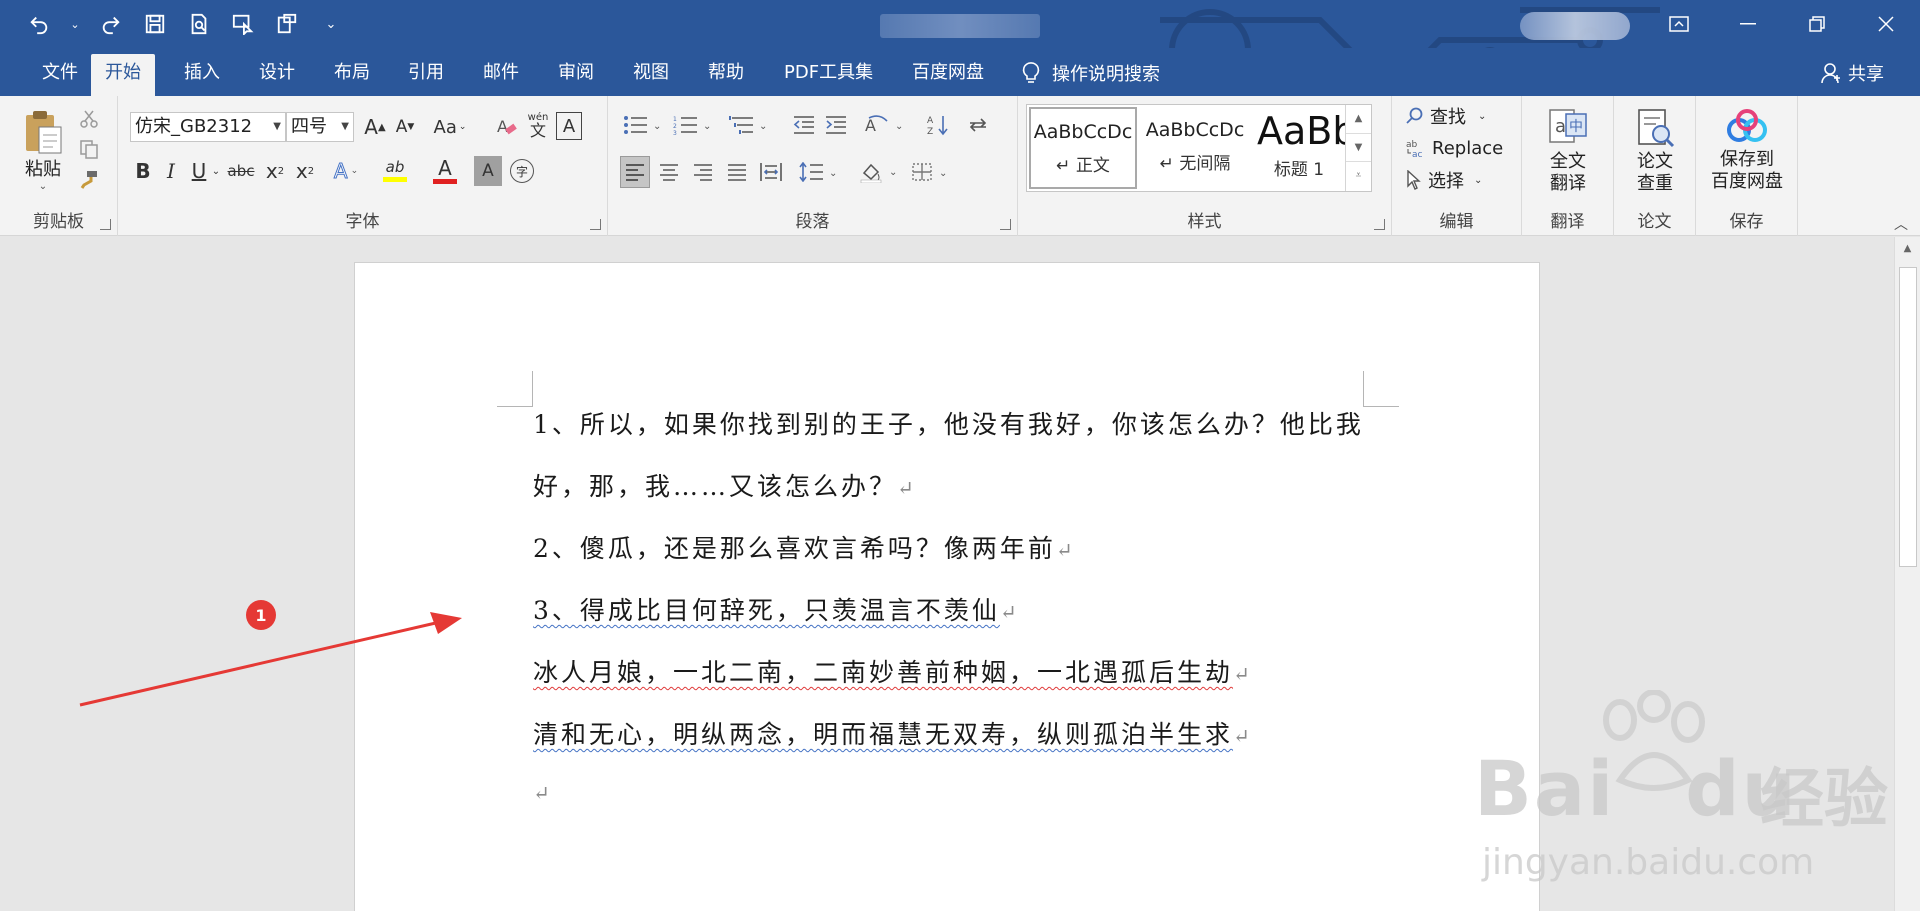  I want to click on subscript-button: x2, so click(275, 171).